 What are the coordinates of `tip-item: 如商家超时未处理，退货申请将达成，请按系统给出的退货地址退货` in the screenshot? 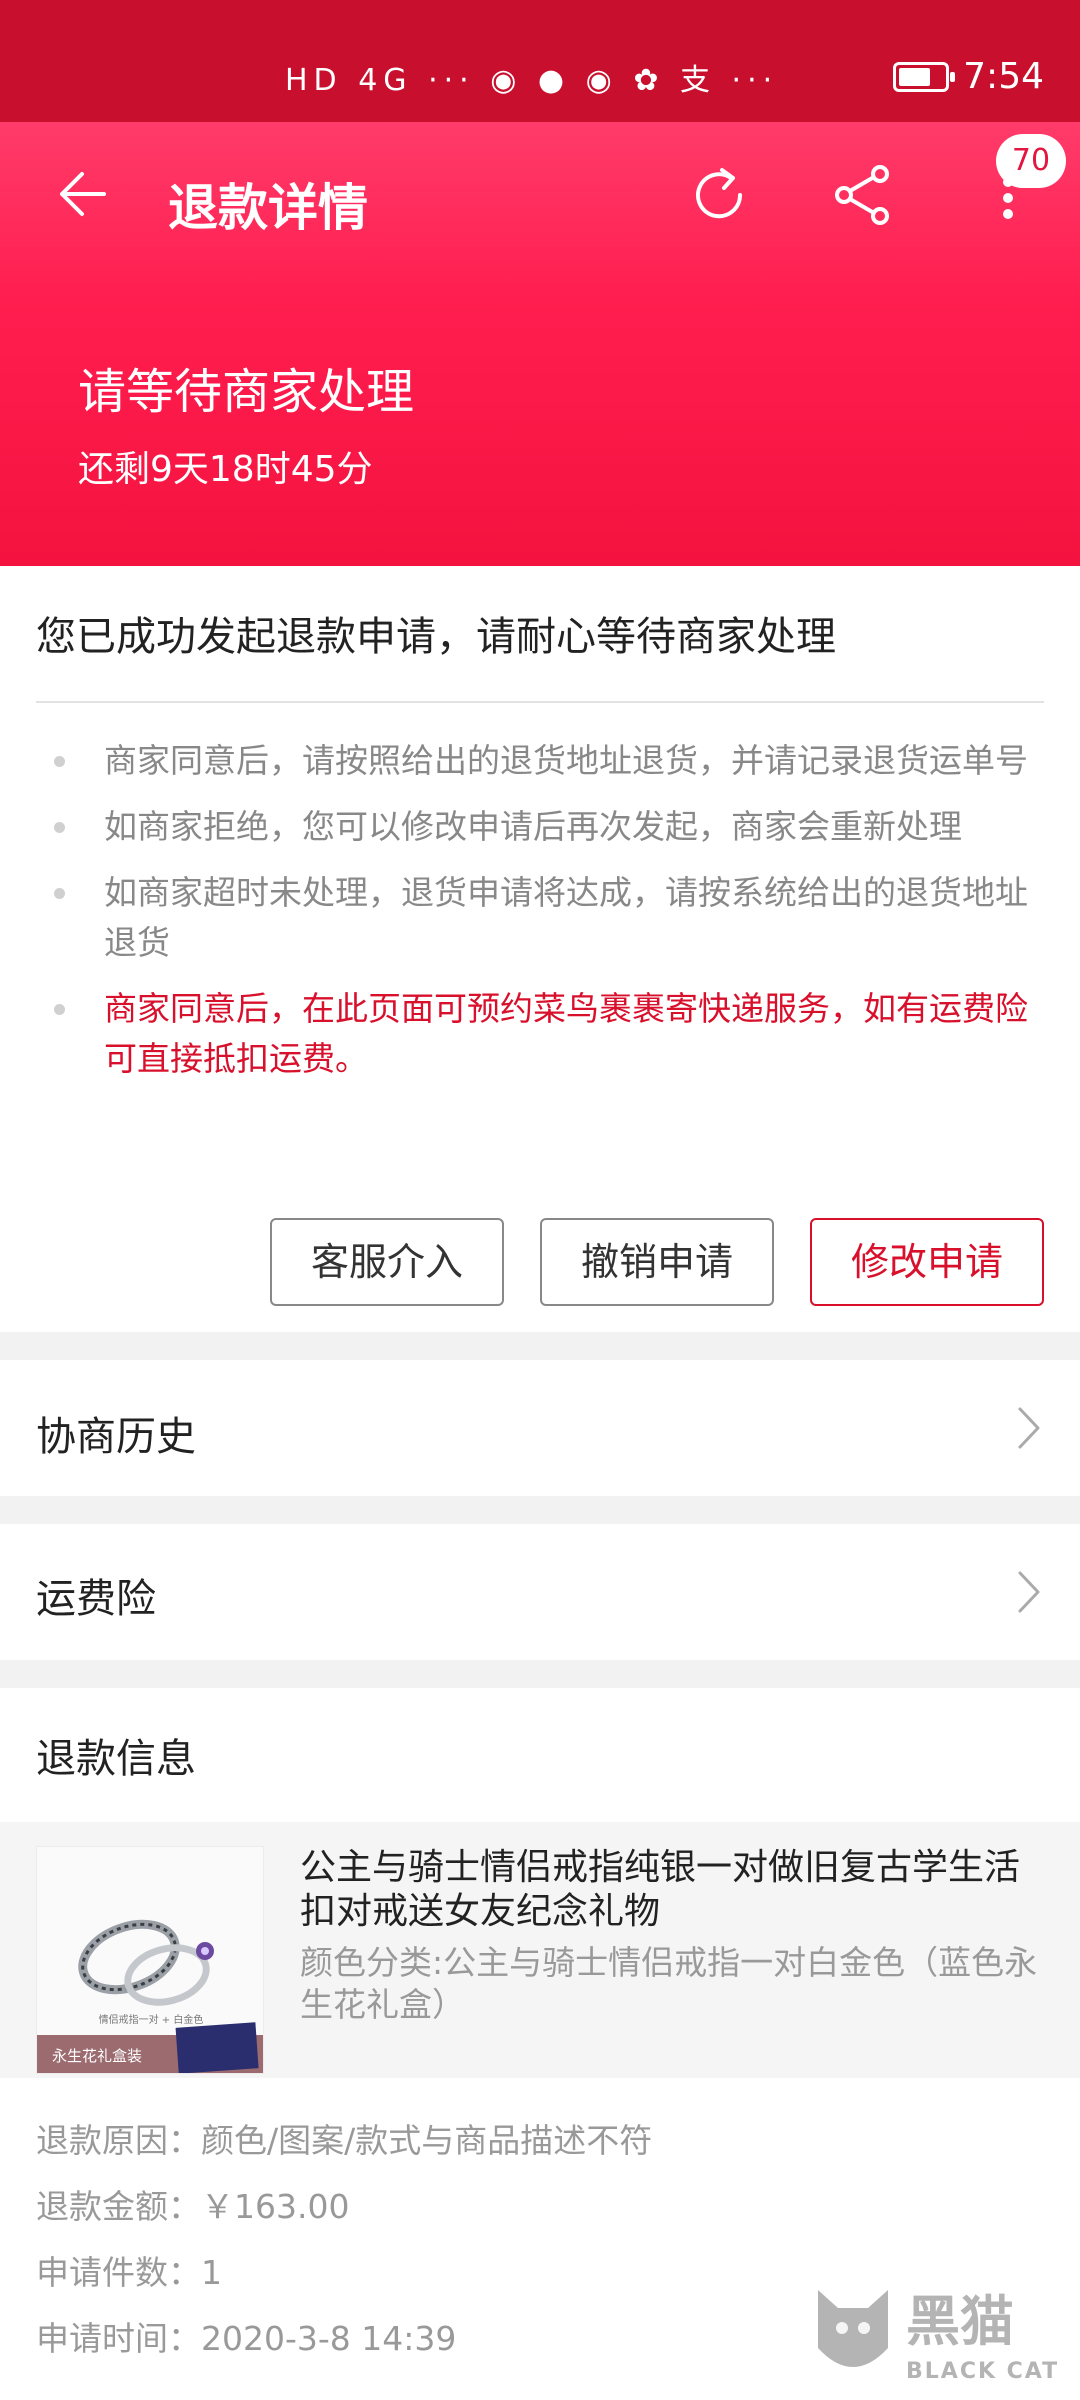 It's located at (541, 918).